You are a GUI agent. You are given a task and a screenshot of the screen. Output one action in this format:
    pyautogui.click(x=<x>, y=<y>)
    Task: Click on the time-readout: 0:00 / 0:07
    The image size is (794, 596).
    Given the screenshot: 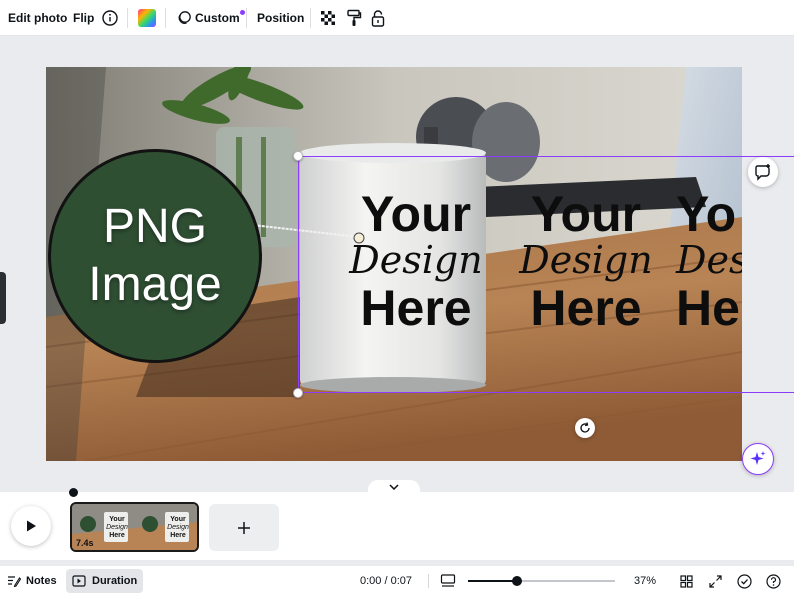 What is the action you would take?
    pyautogui.click(x=386, y=581)
    